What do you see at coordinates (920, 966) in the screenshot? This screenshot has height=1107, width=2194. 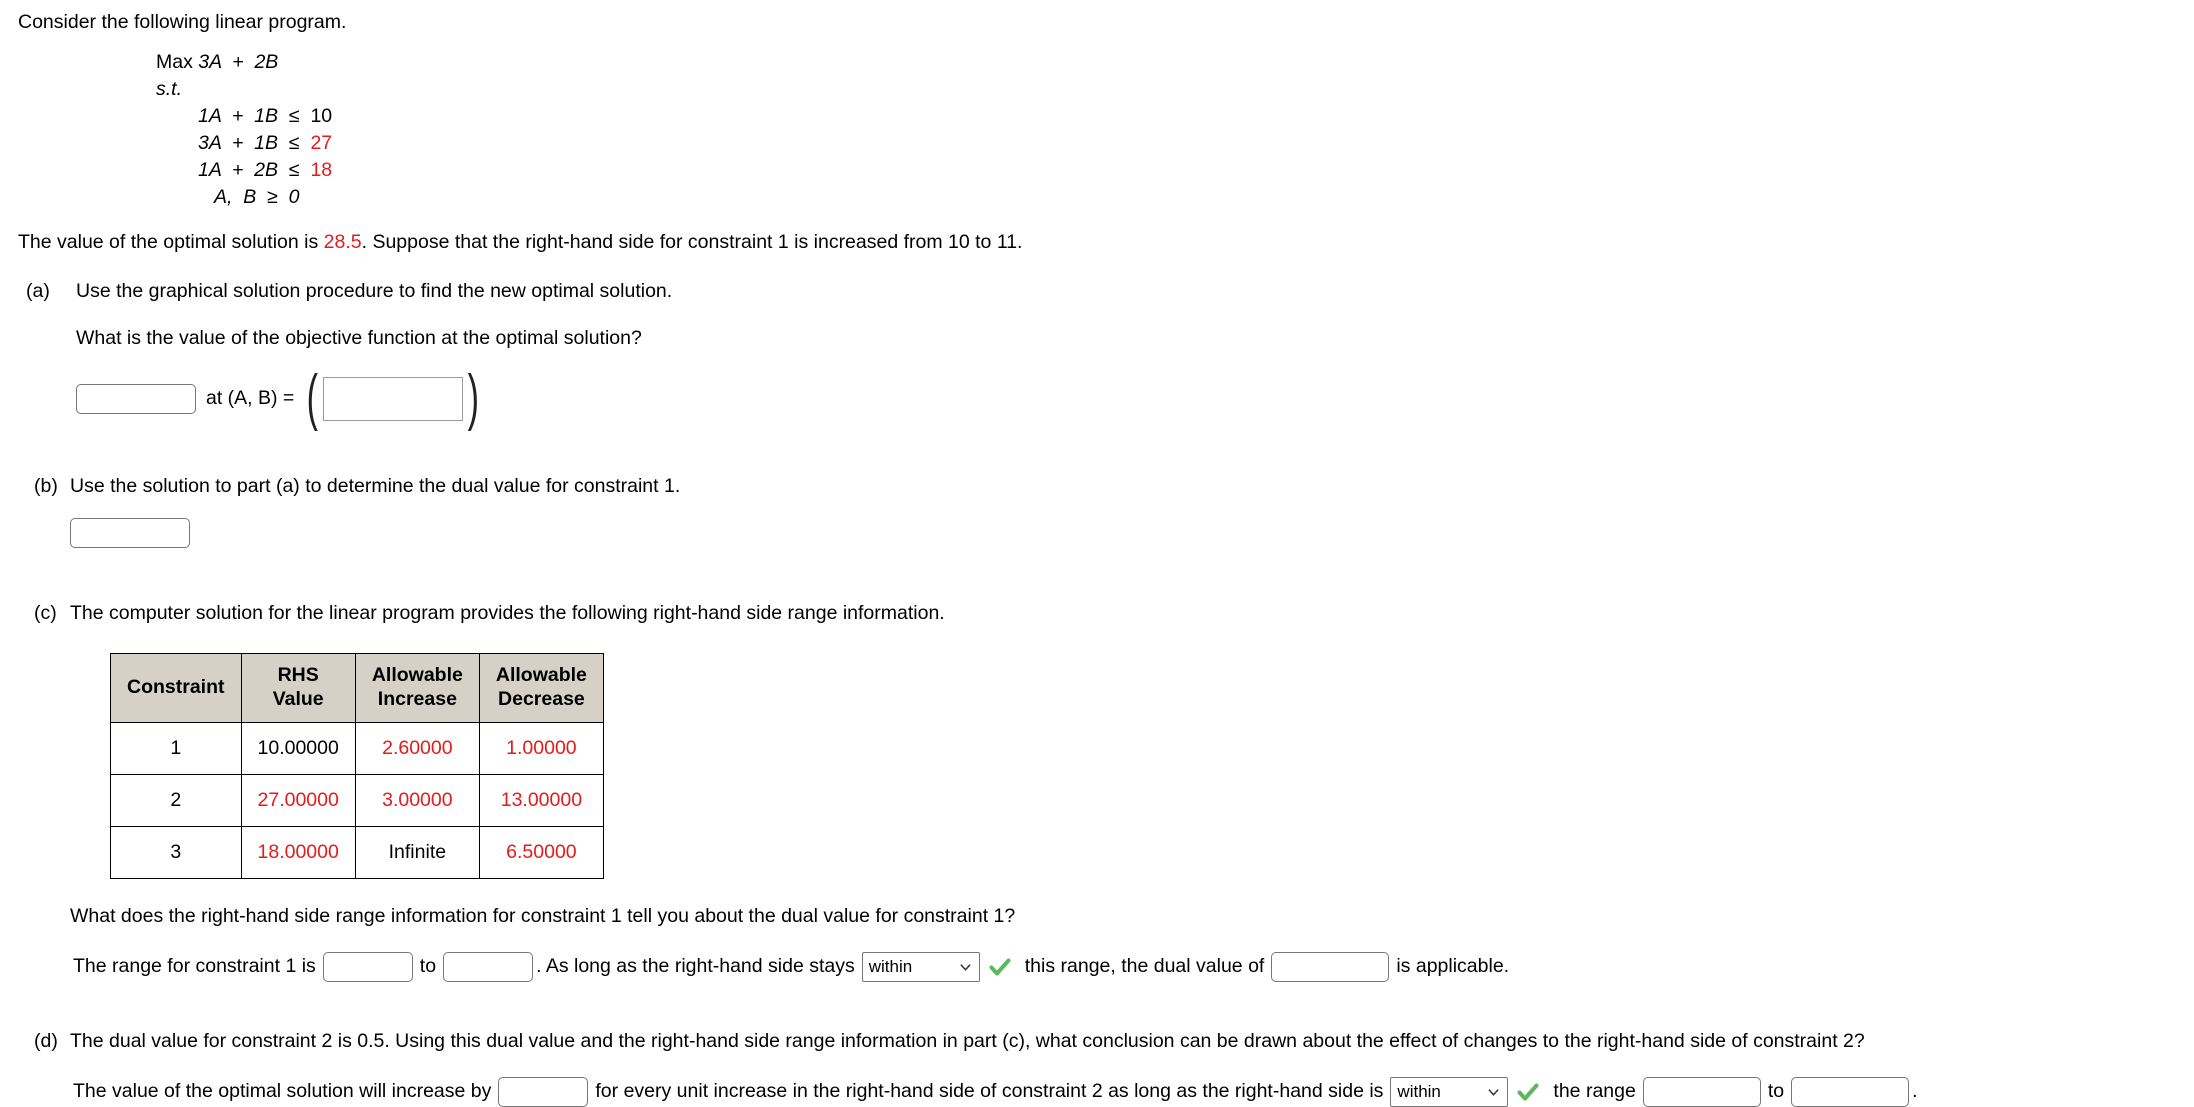 I see `range-condition-select-c: within` at bounding box center [920, 966].